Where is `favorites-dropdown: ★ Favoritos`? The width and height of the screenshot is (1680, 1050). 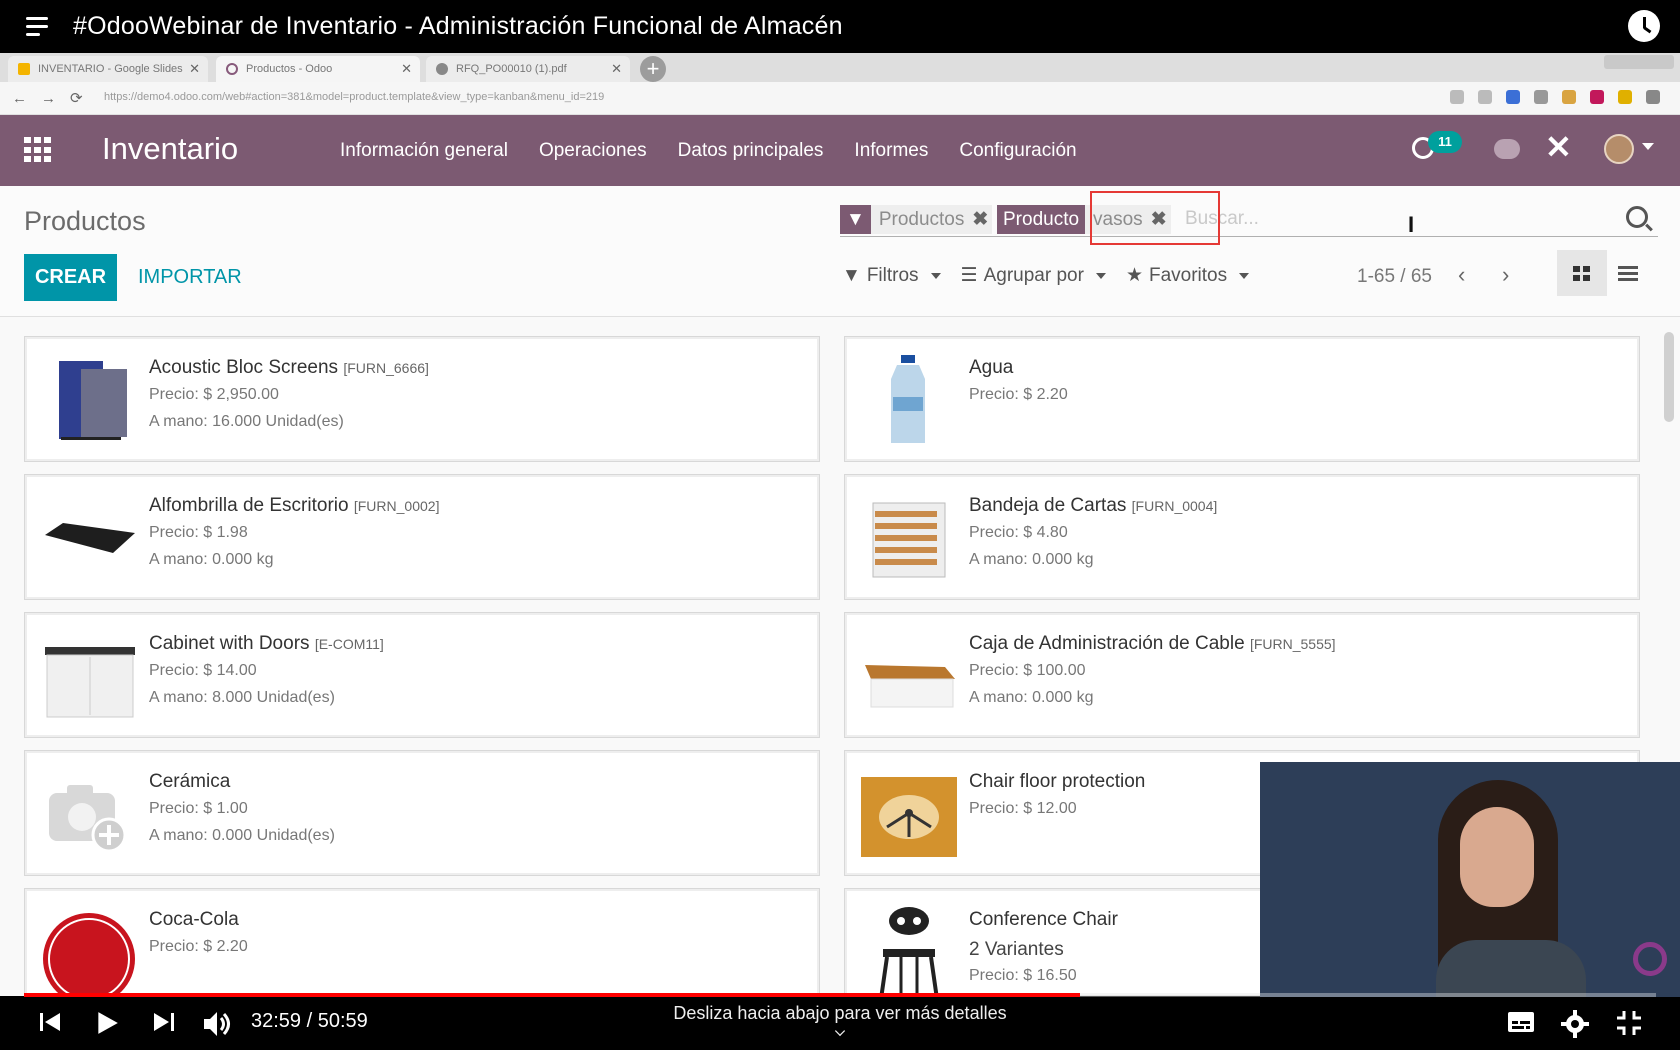
favorites-dropdown: ★ Favoritos is located at coordinates (1188, 275).